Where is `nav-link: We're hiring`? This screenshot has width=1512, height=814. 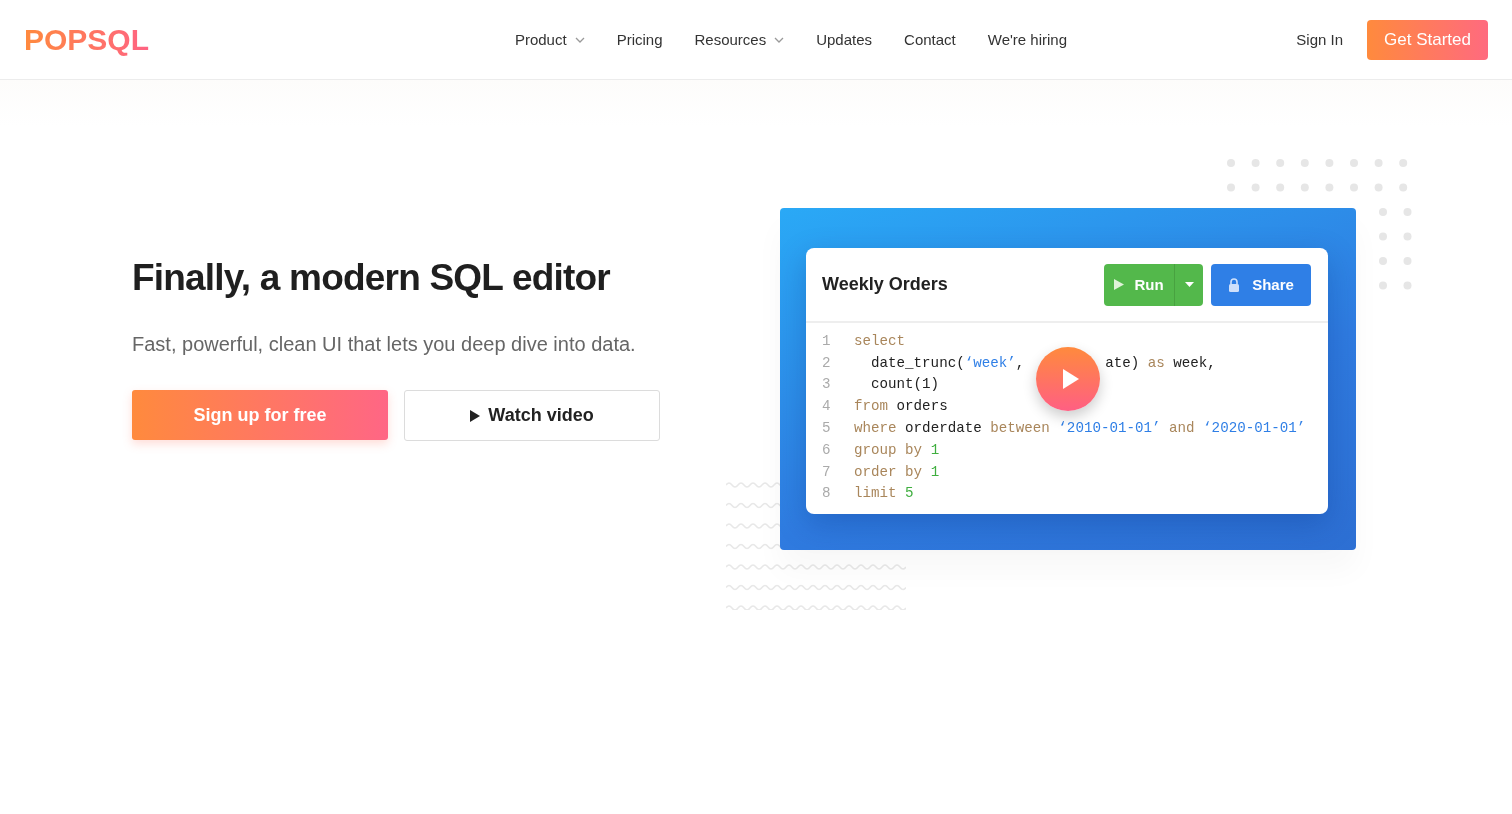
nav-link: We're hiring is located at coordinates (1027, 39).